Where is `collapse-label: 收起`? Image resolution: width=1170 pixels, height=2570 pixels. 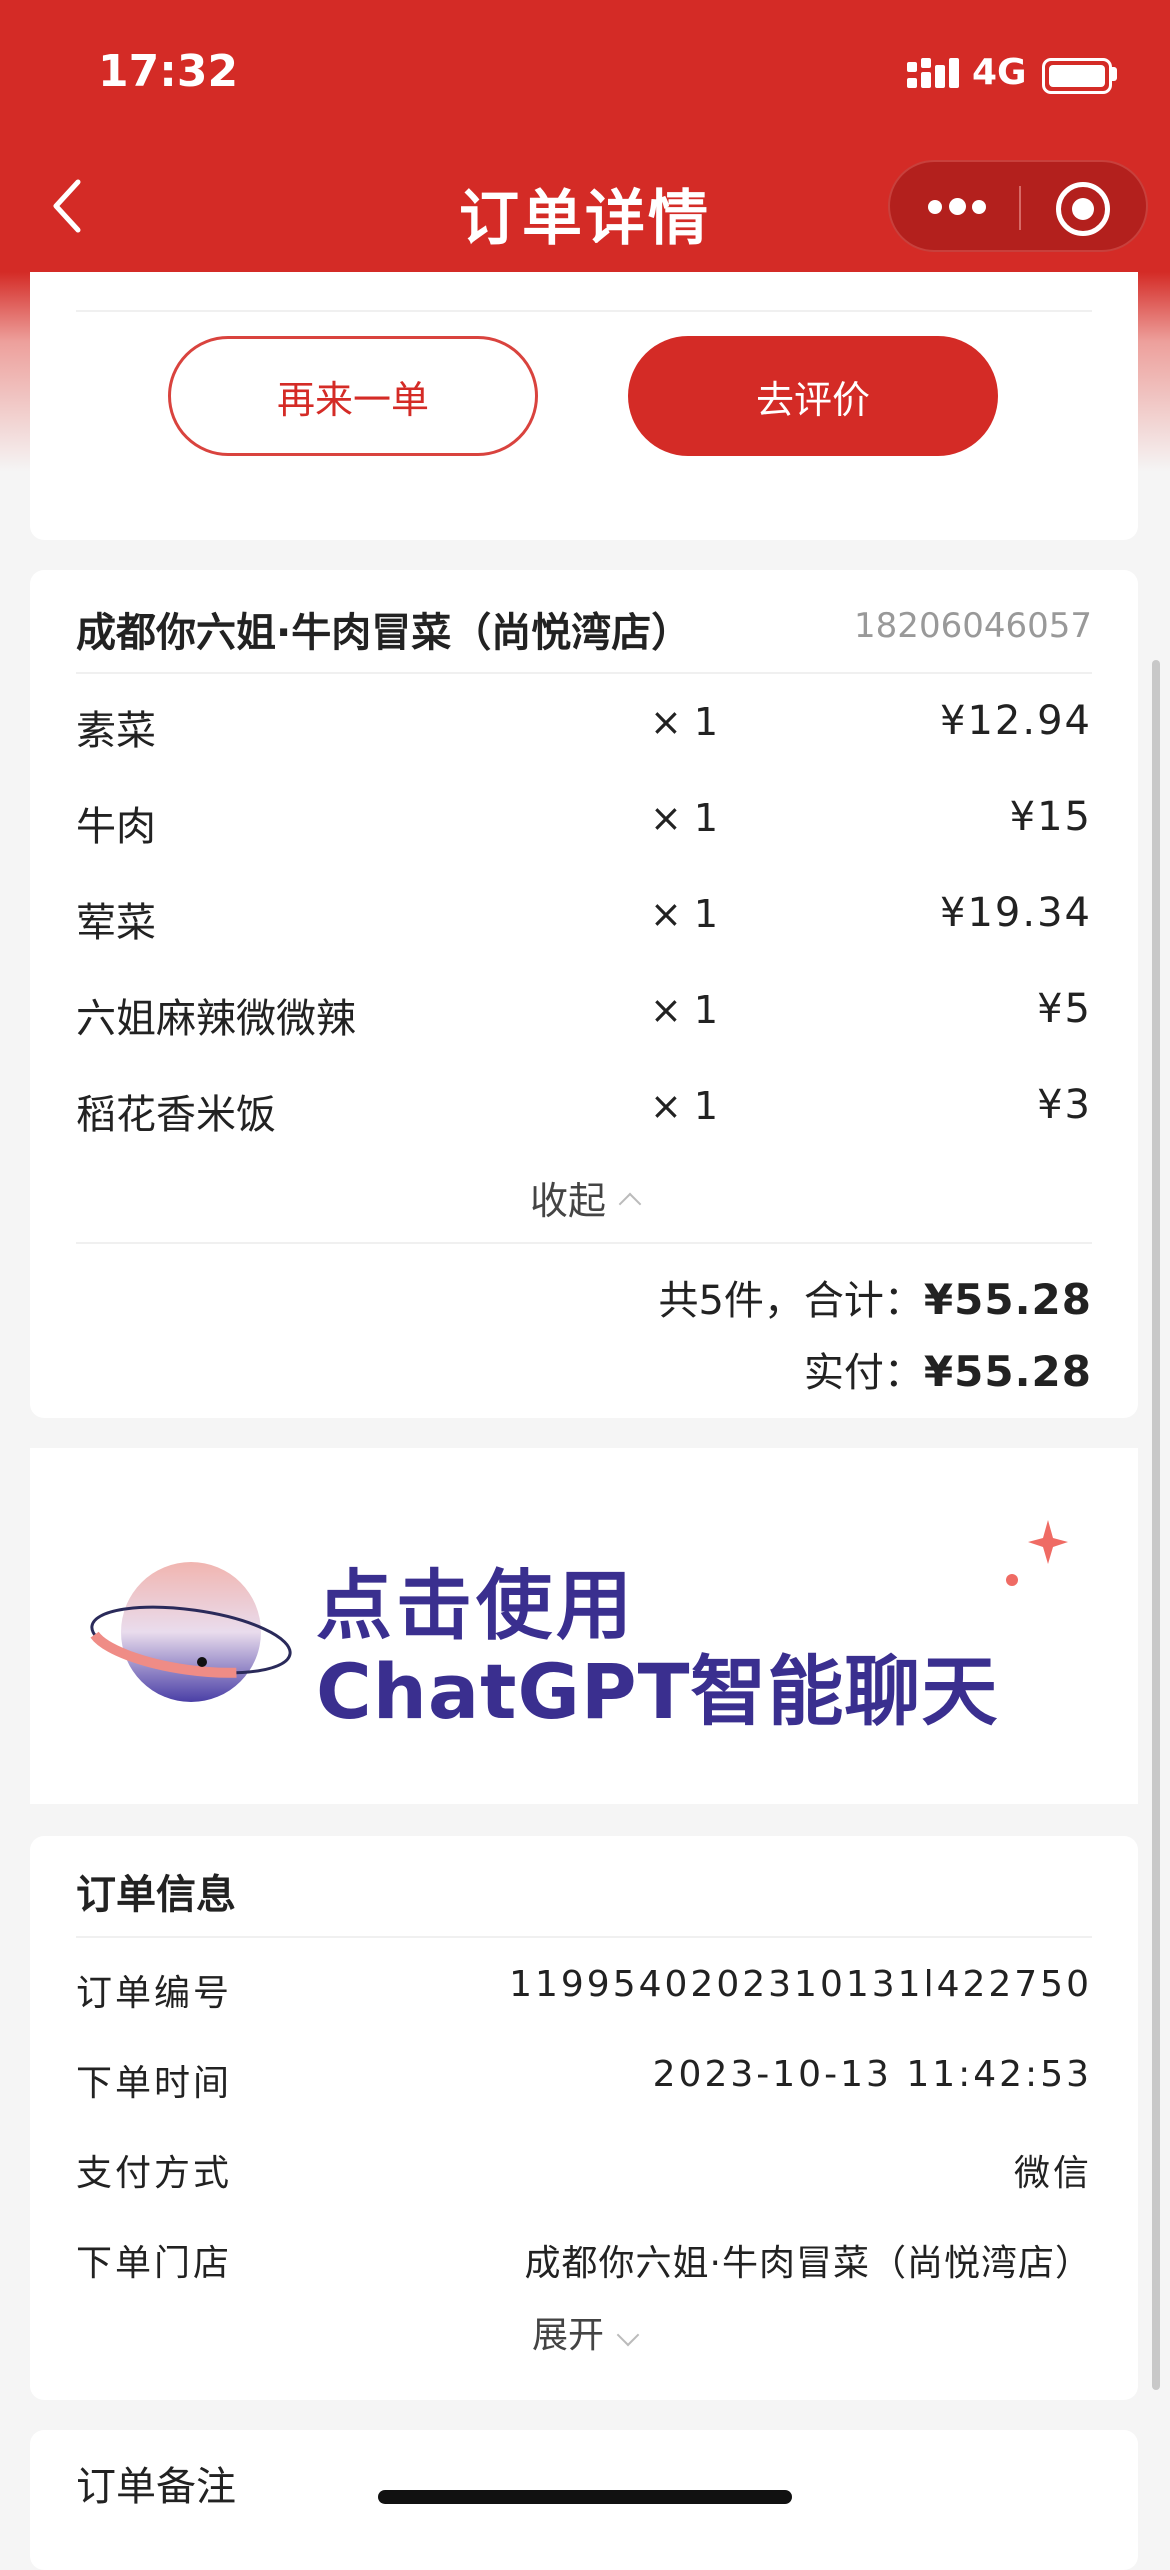 collapse-label: 收起 is located at coordinates (567, 1201).